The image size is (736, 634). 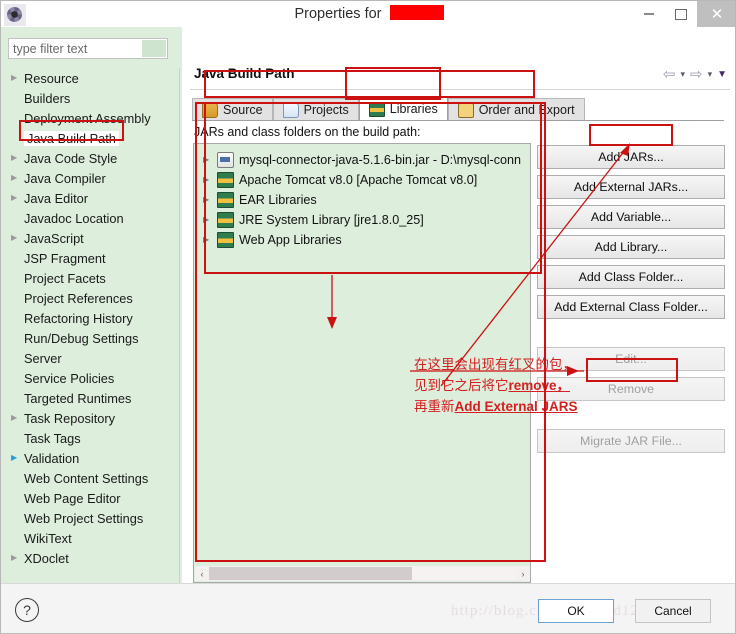 I want to click on page-title: Java Build Path, so click(x=244, y=73).